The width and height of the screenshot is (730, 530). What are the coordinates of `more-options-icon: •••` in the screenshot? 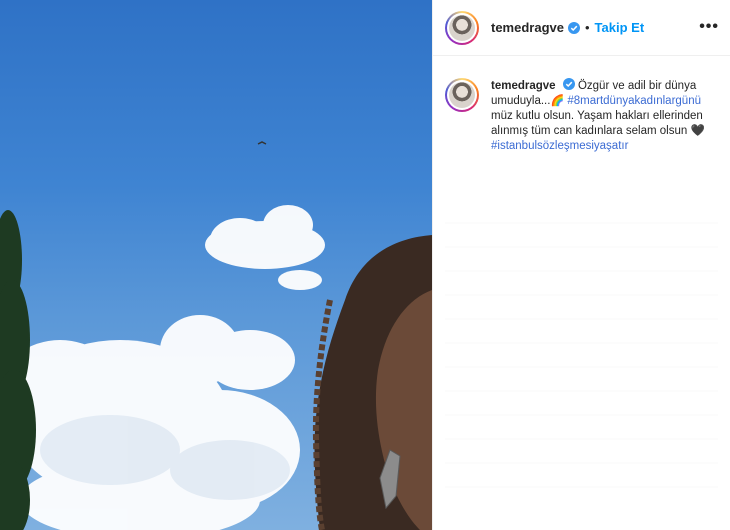 It's located at (709, 27).